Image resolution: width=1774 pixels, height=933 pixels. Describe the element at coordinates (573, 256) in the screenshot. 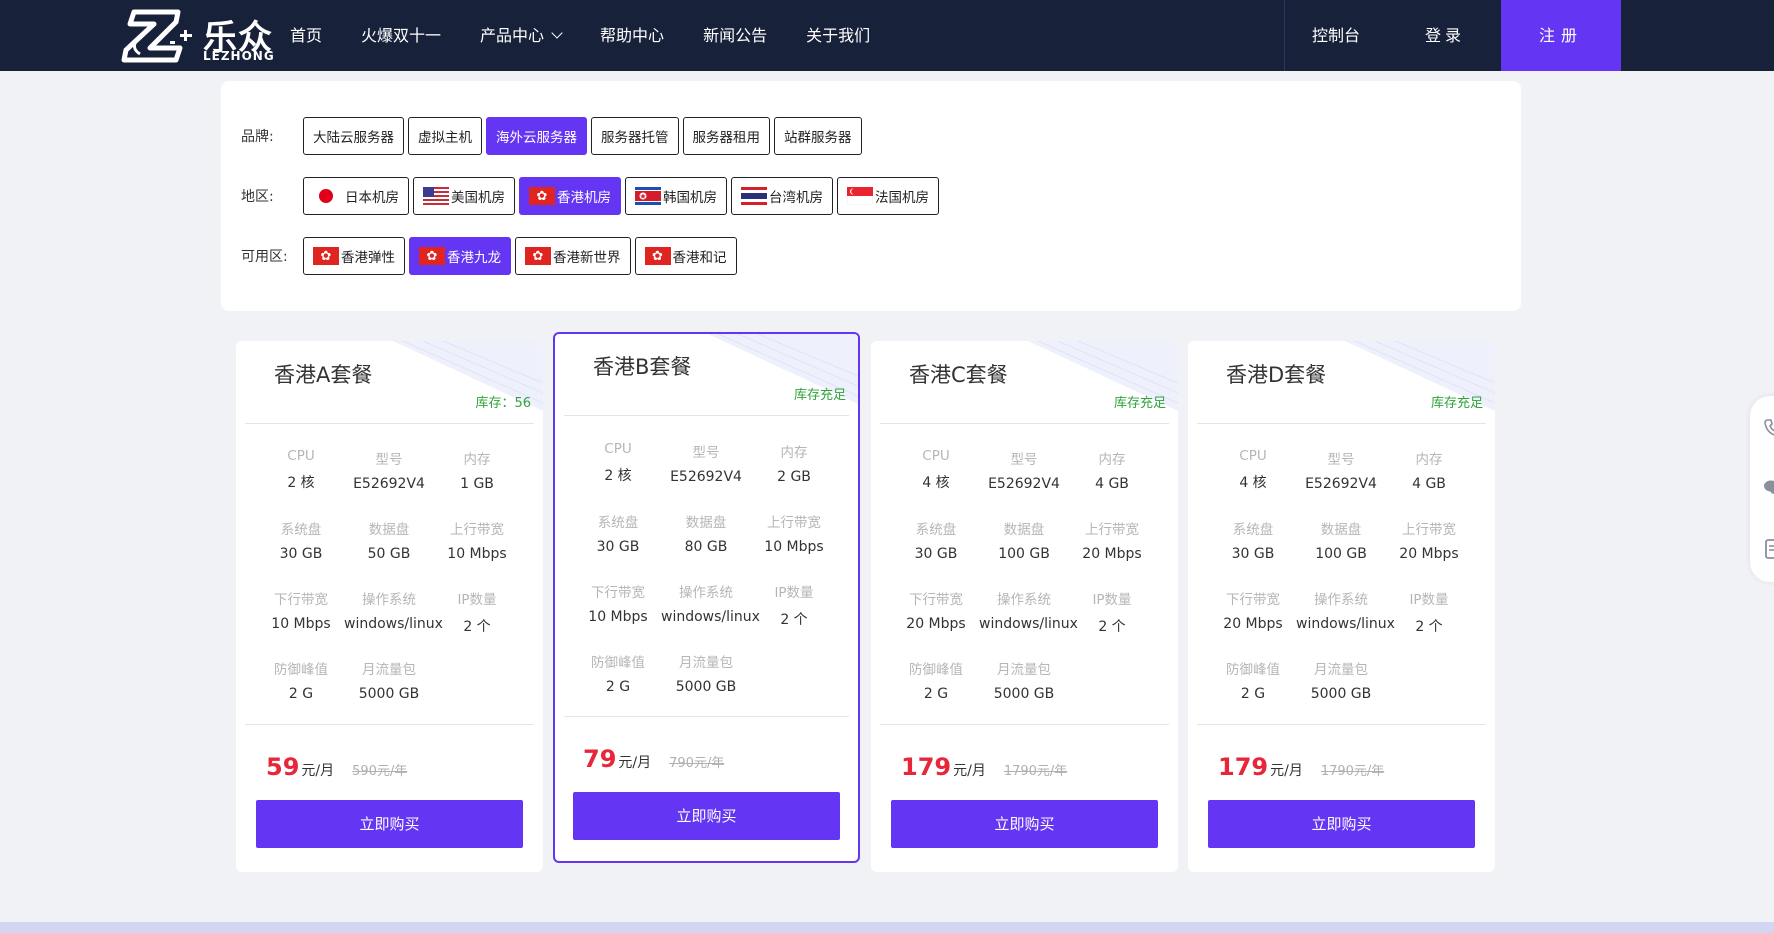

I see `zone-option: ✿ 香港新世界` at that location.